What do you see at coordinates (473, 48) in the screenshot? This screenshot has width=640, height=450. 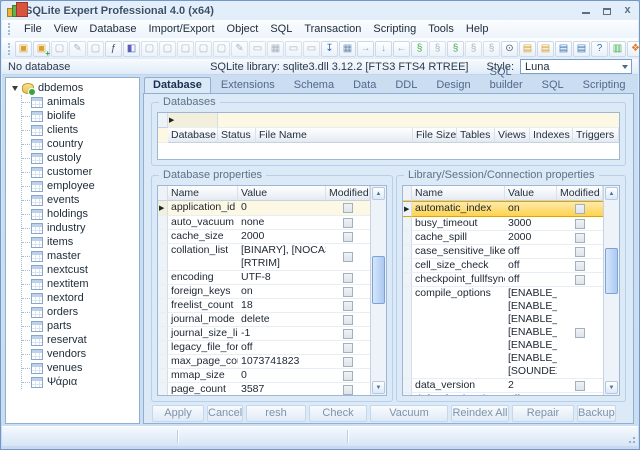 I see `script-save-icon: §` at bounding box center [473, 48].